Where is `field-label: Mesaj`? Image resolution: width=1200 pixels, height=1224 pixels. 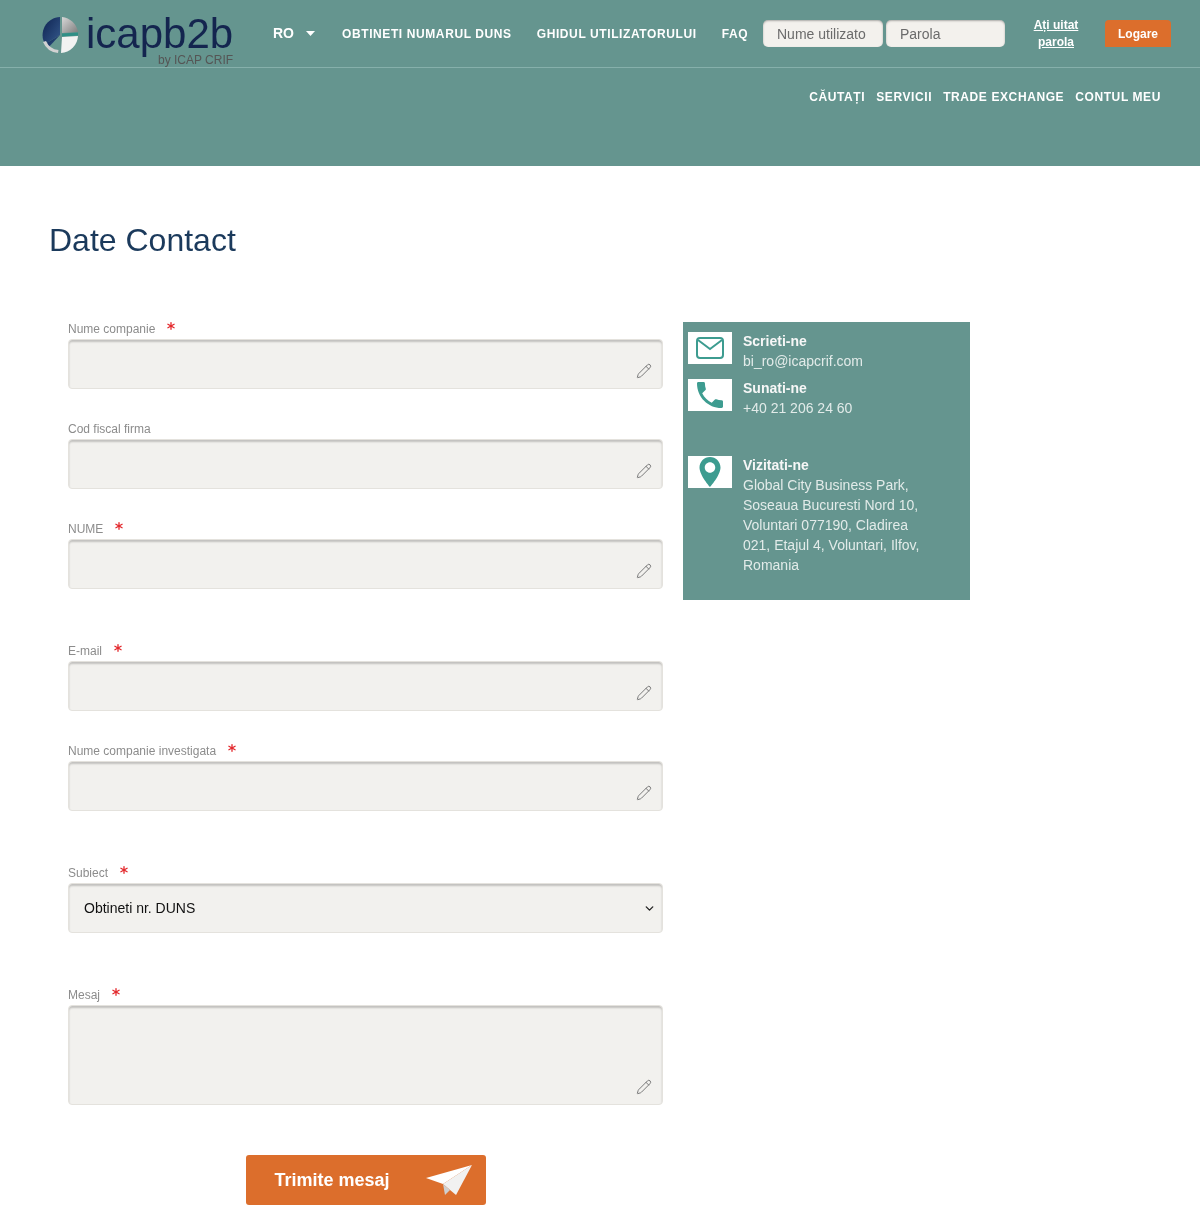 field-label: Mesaj is located at coordinates (84, 995).